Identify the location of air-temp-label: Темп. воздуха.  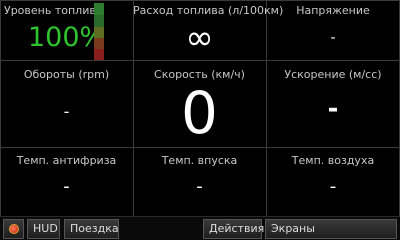
(333, 160).